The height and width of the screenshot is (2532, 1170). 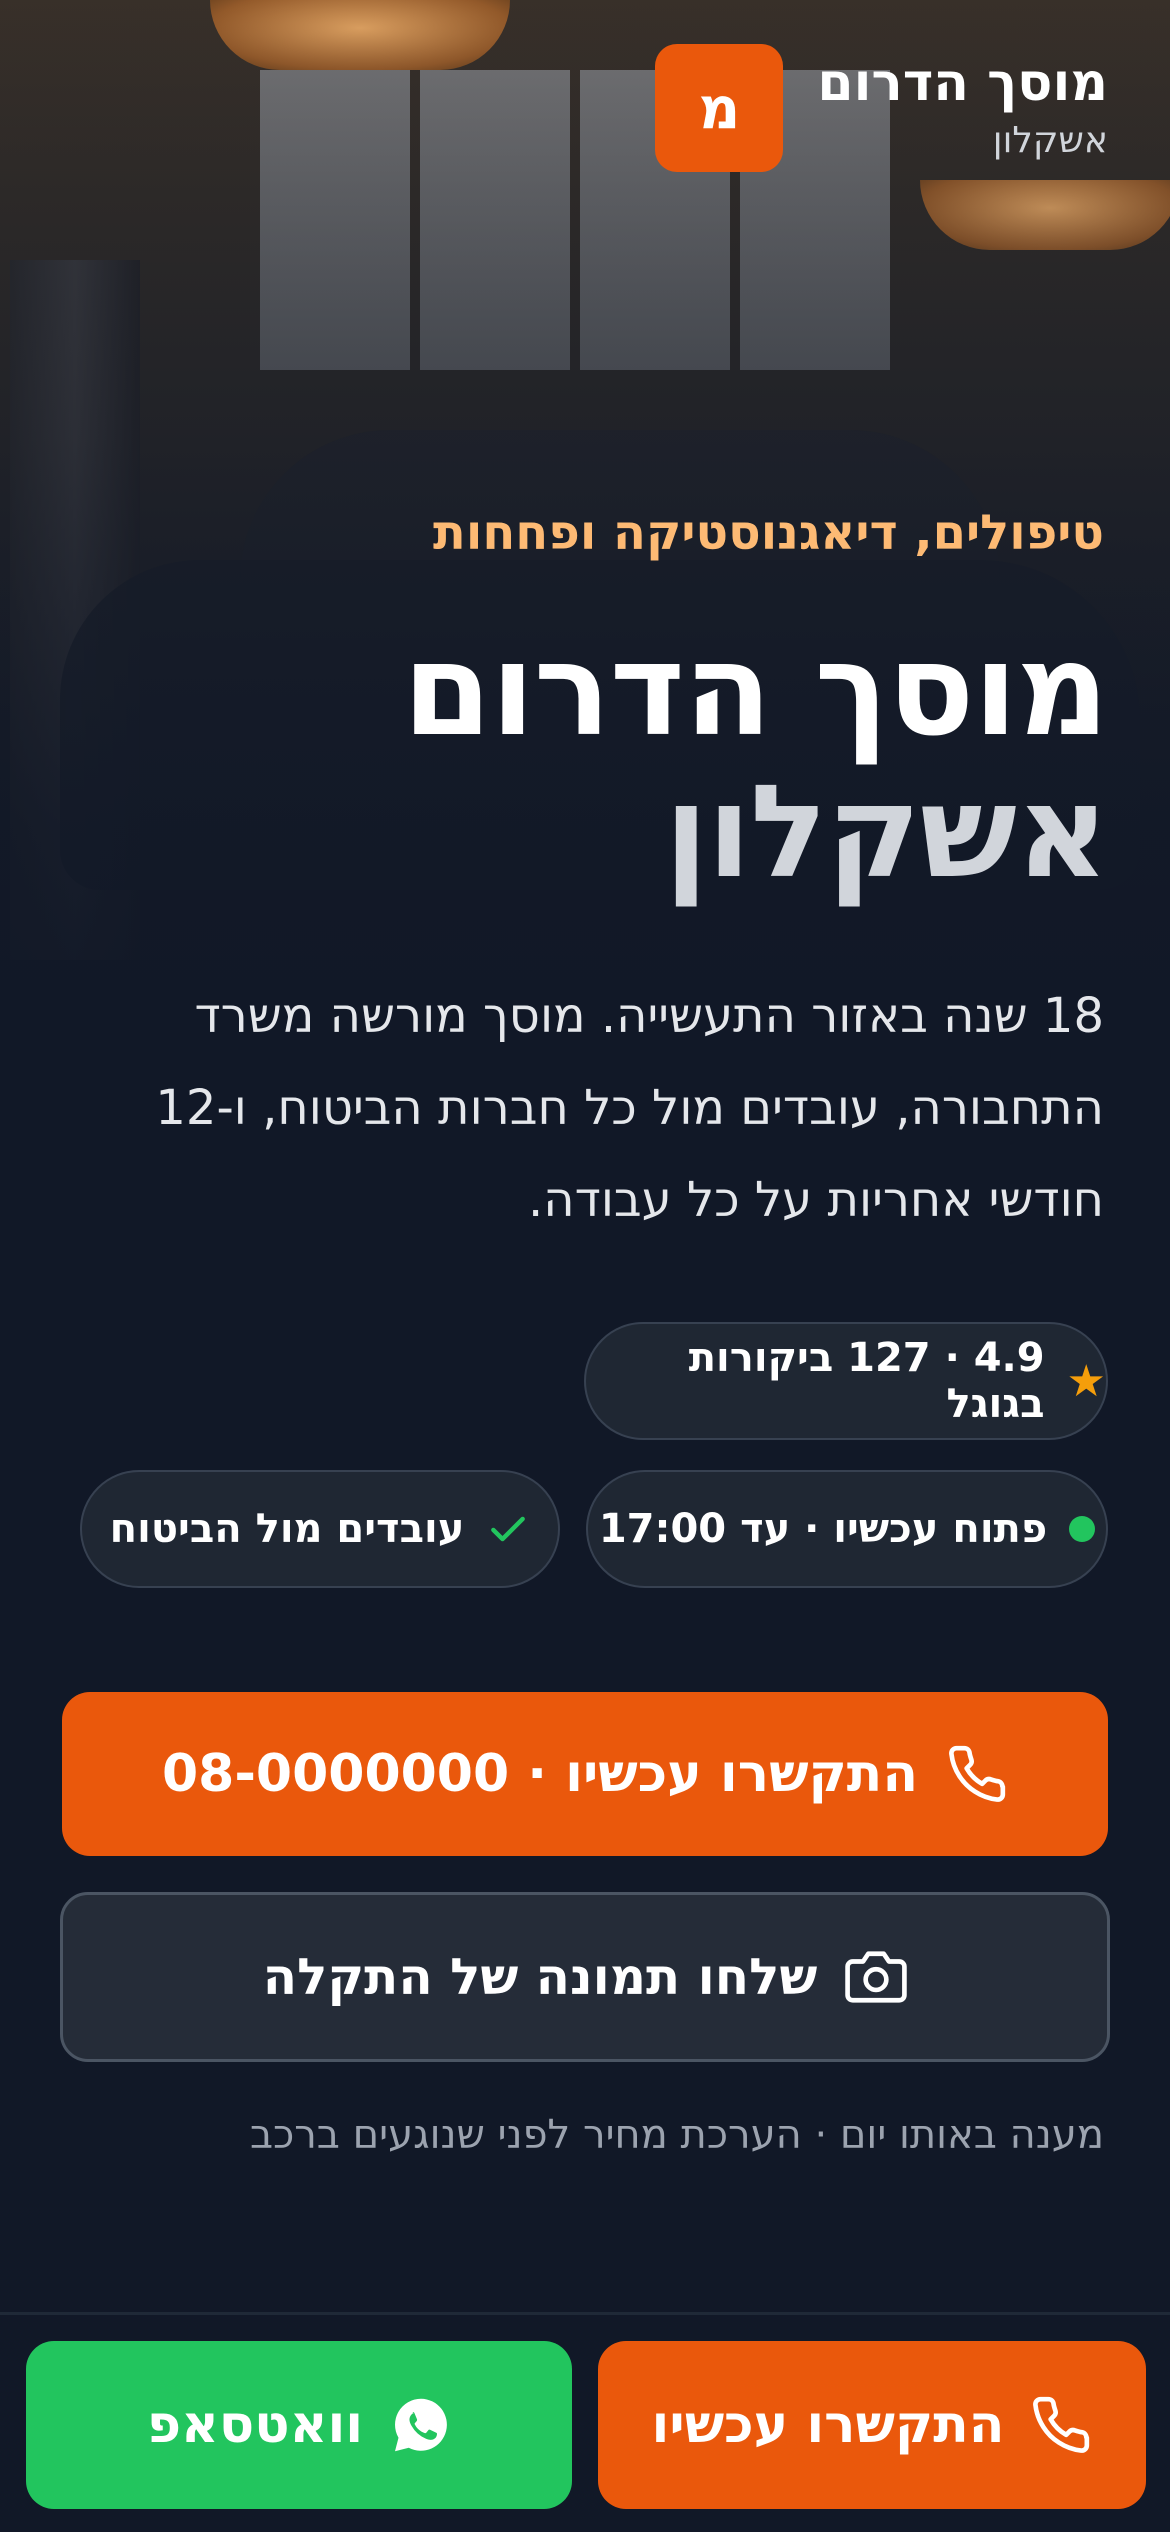 I want to click on brand-city: אשקלון, so click(x=1050, y=140).